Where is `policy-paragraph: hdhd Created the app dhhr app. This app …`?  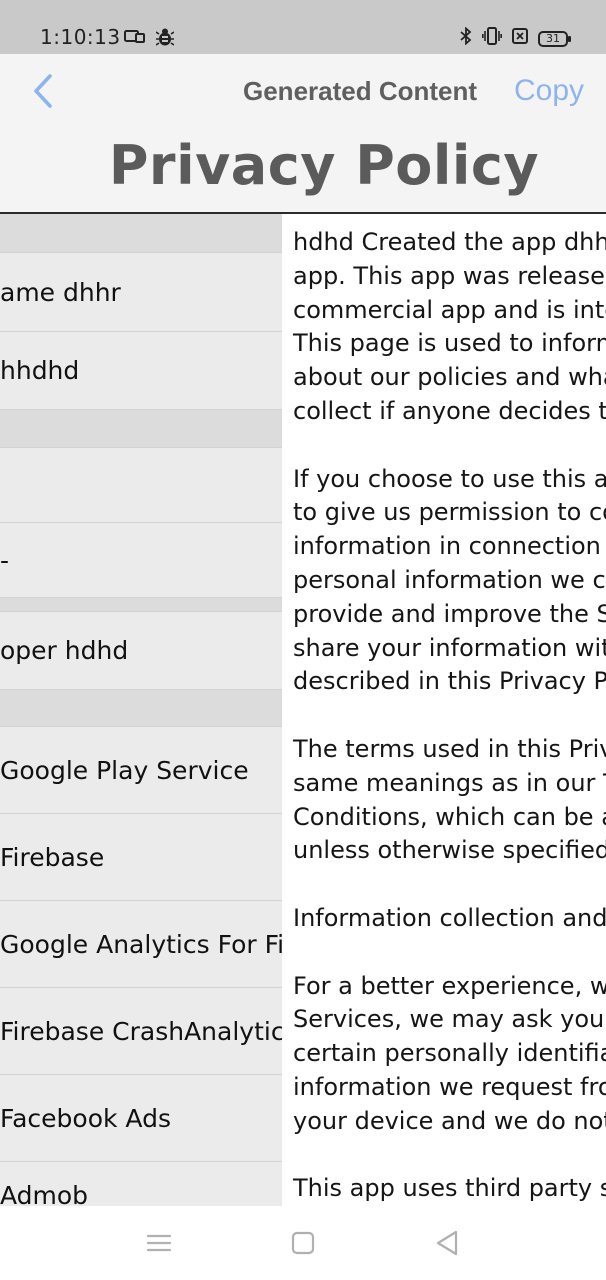 policy-paragraph: hdhd Created the app dhhr app. This app … is located at coordinates (449, 327).